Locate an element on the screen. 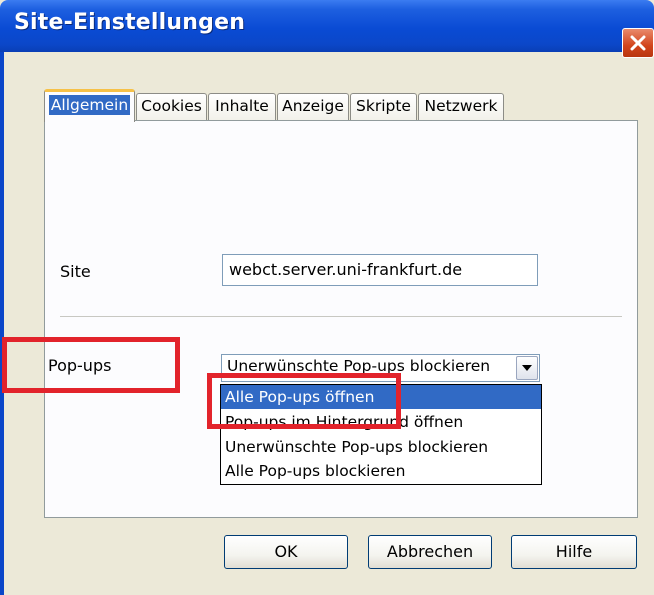 This screenshot has height=595, width=654. tab-cookies: Cookies is located at coordinates (171, 106).